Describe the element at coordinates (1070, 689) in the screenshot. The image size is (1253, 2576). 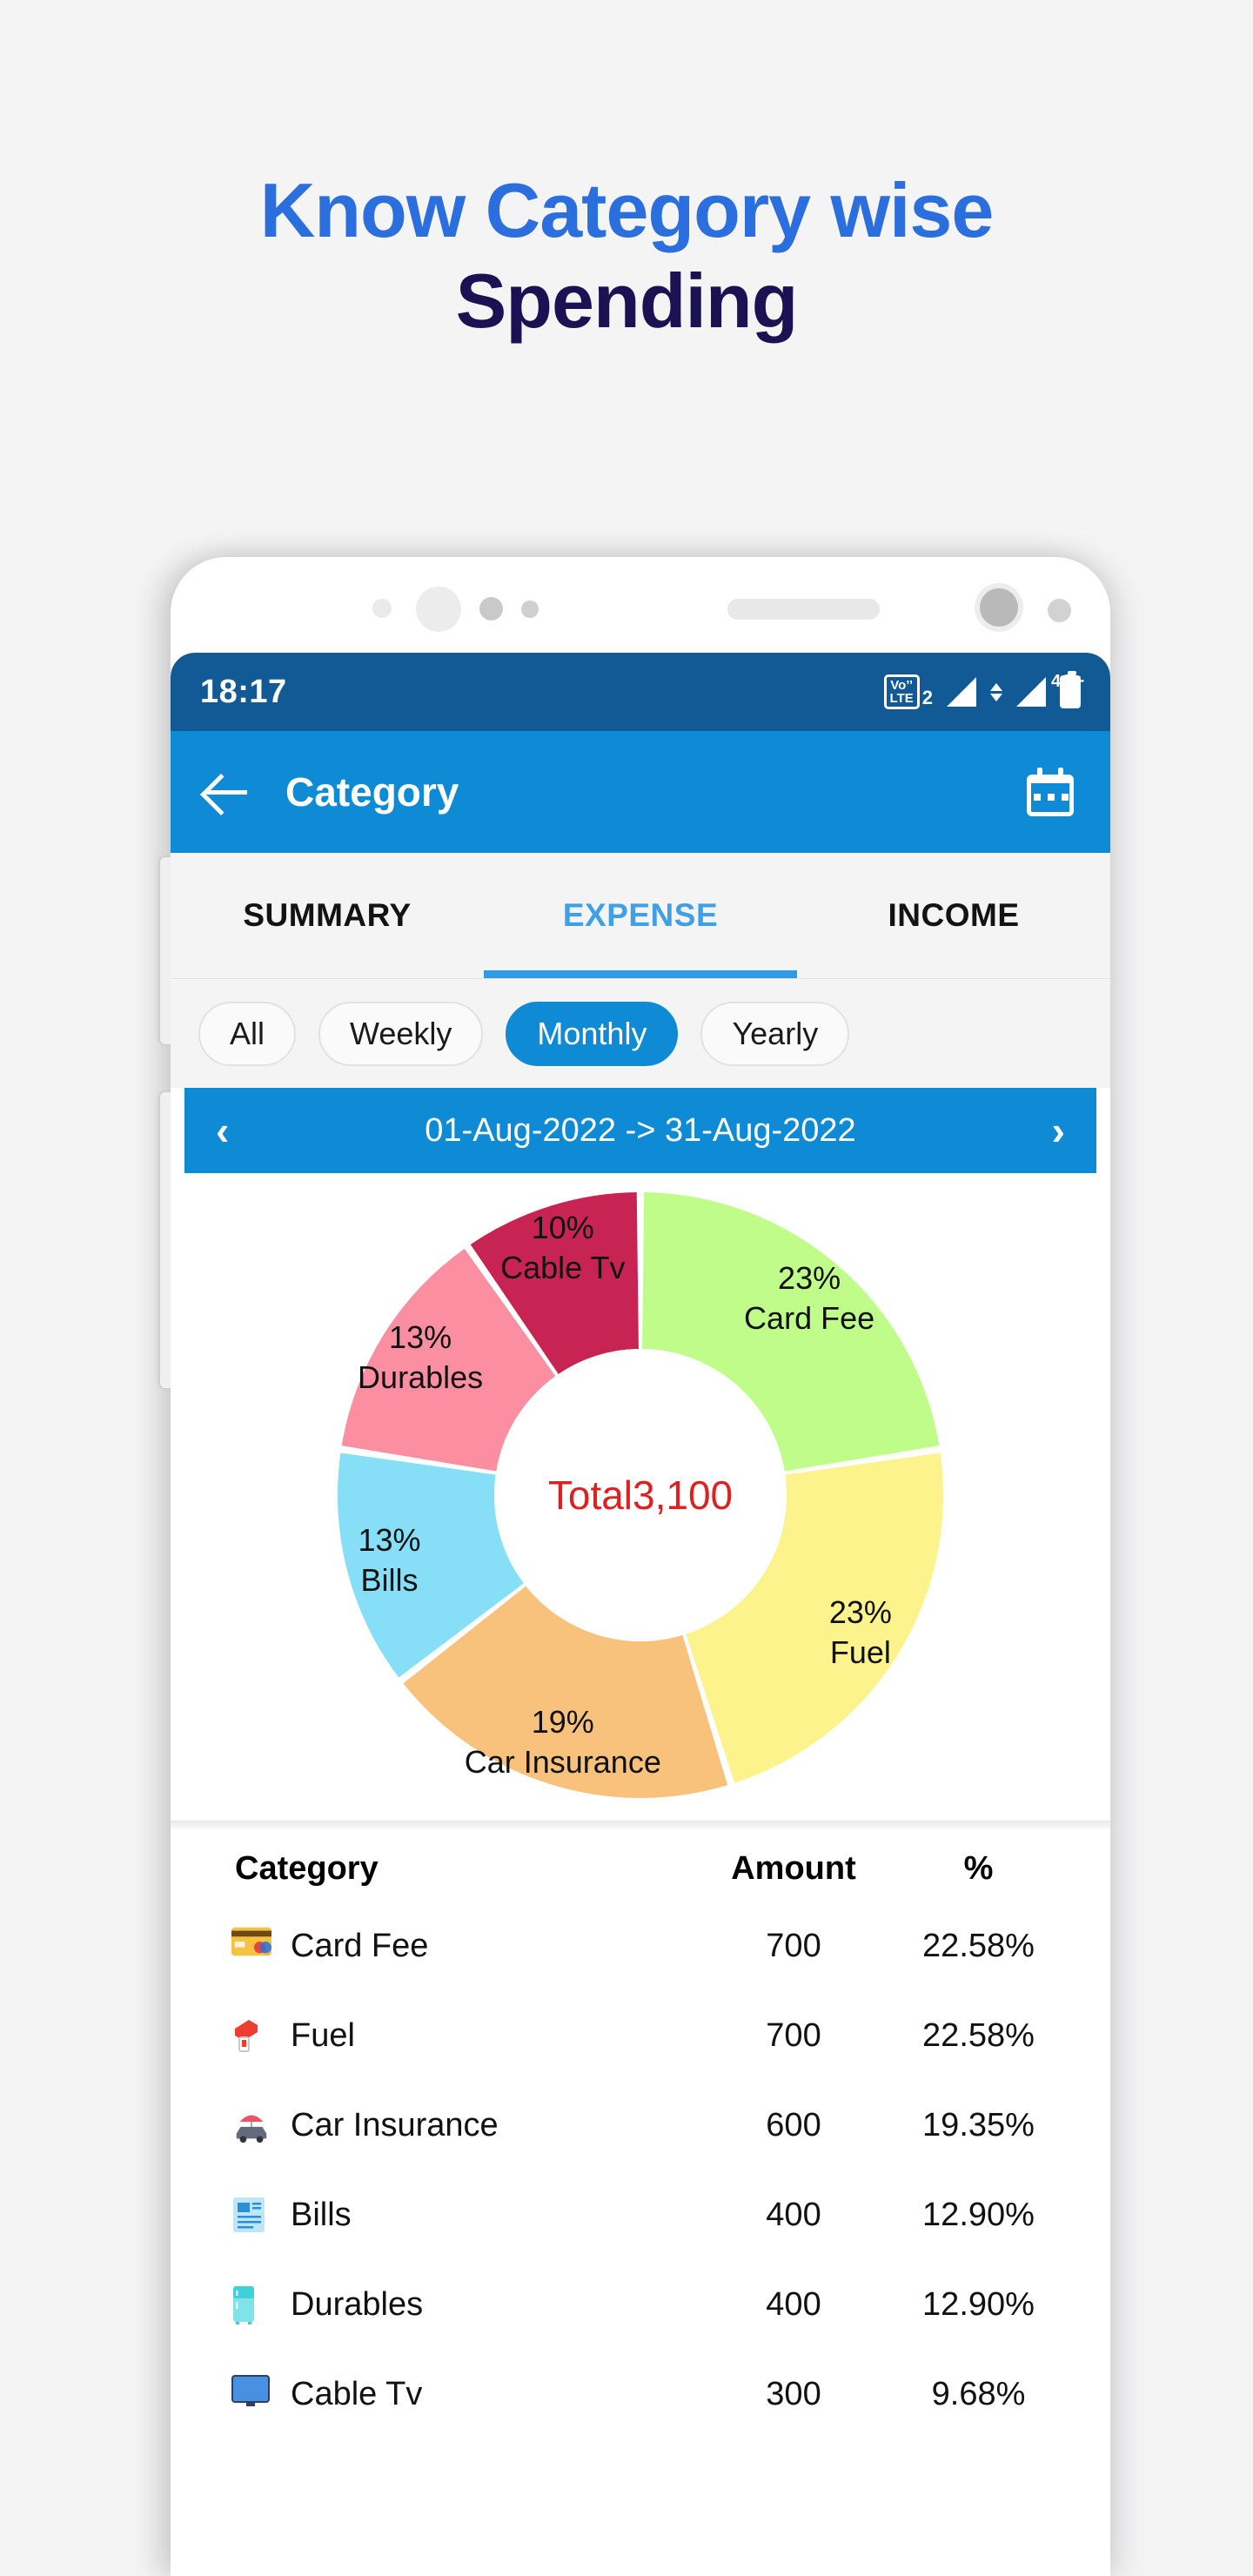
I see `battery-icon` at that location.